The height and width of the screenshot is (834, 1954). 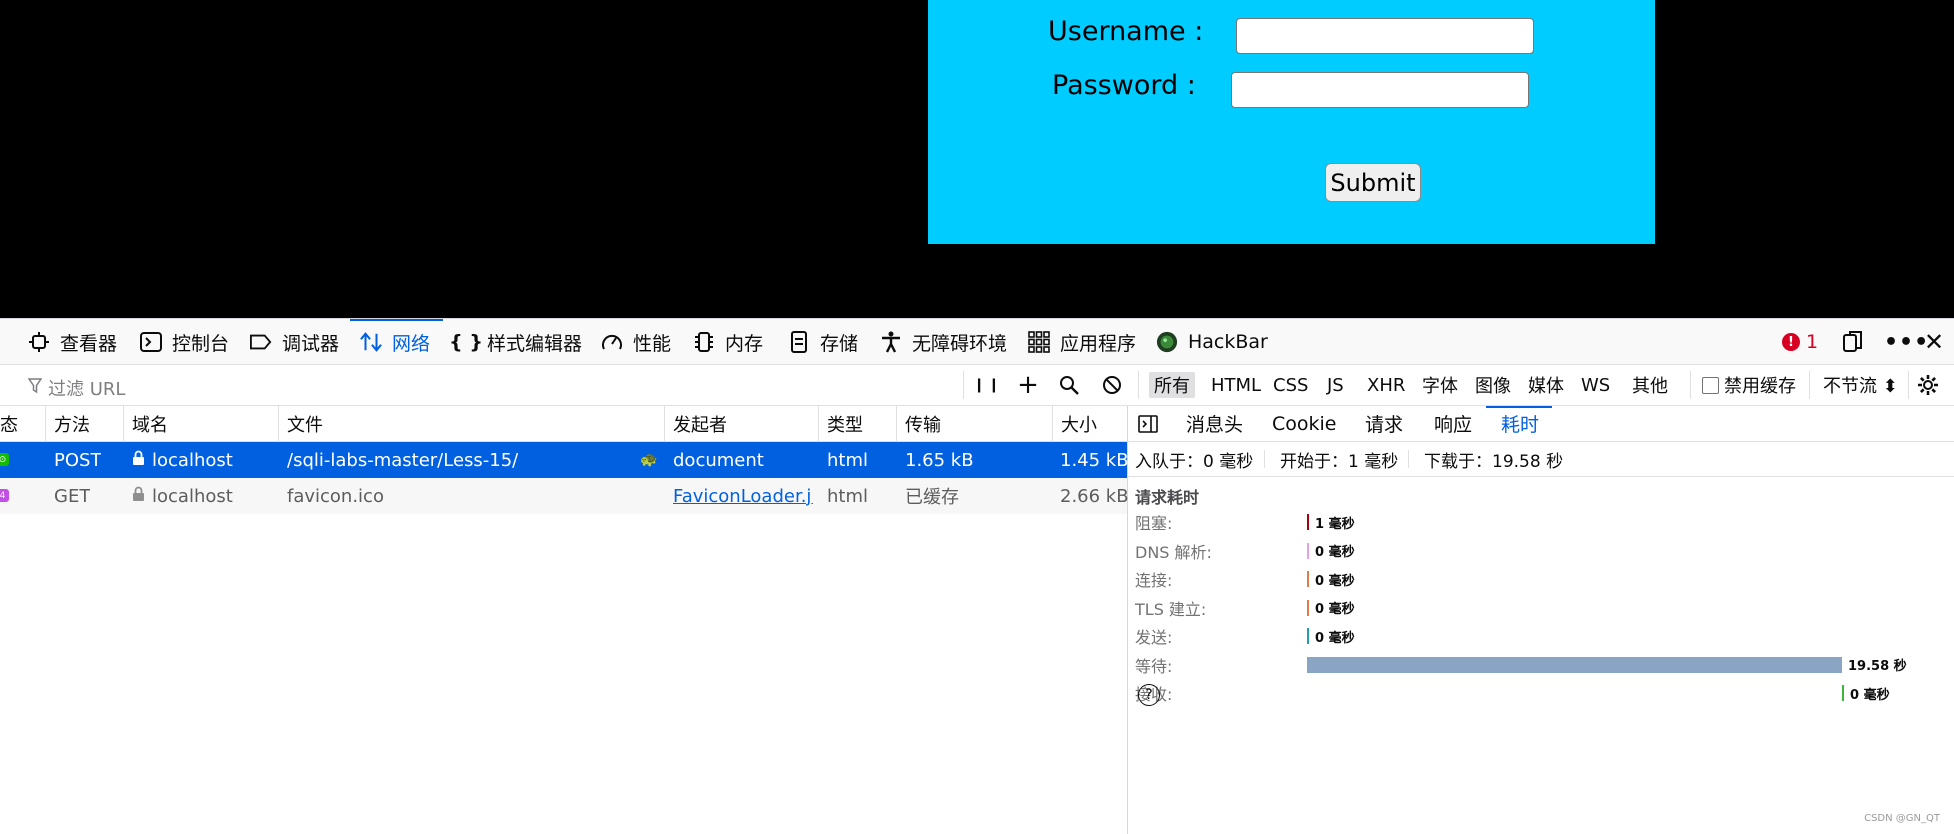 I want to click on filter-media: 媒体, so click(x=1546, y=385).